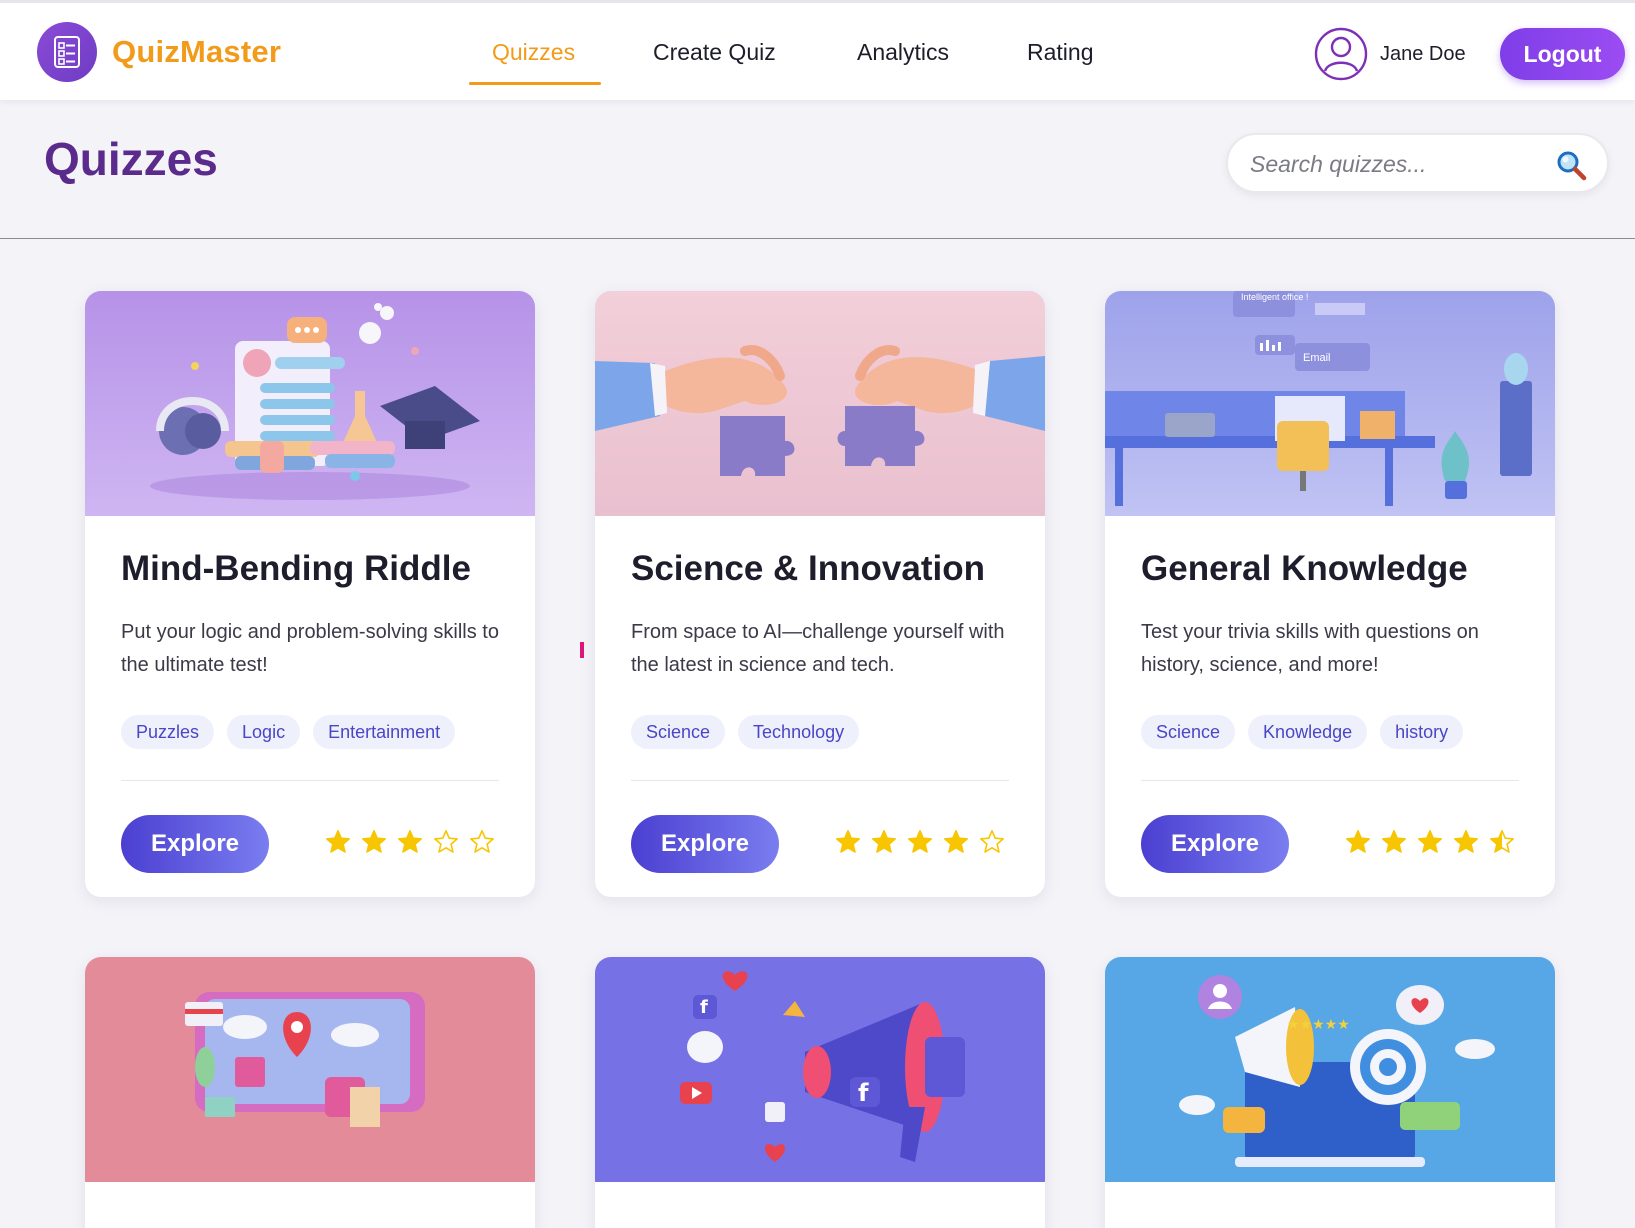  Describe the element at coordinates (196, 52) in the screenshot. I see `brand-name: QuizMaster` at that location.